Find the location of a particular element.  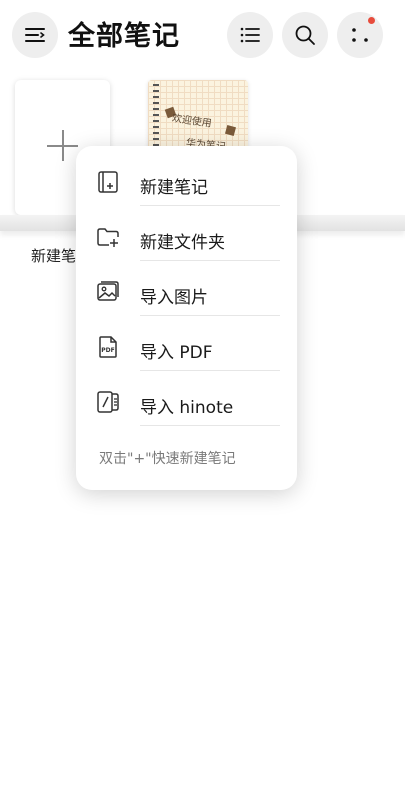

list-view-button is located at coordinates (250, 35).